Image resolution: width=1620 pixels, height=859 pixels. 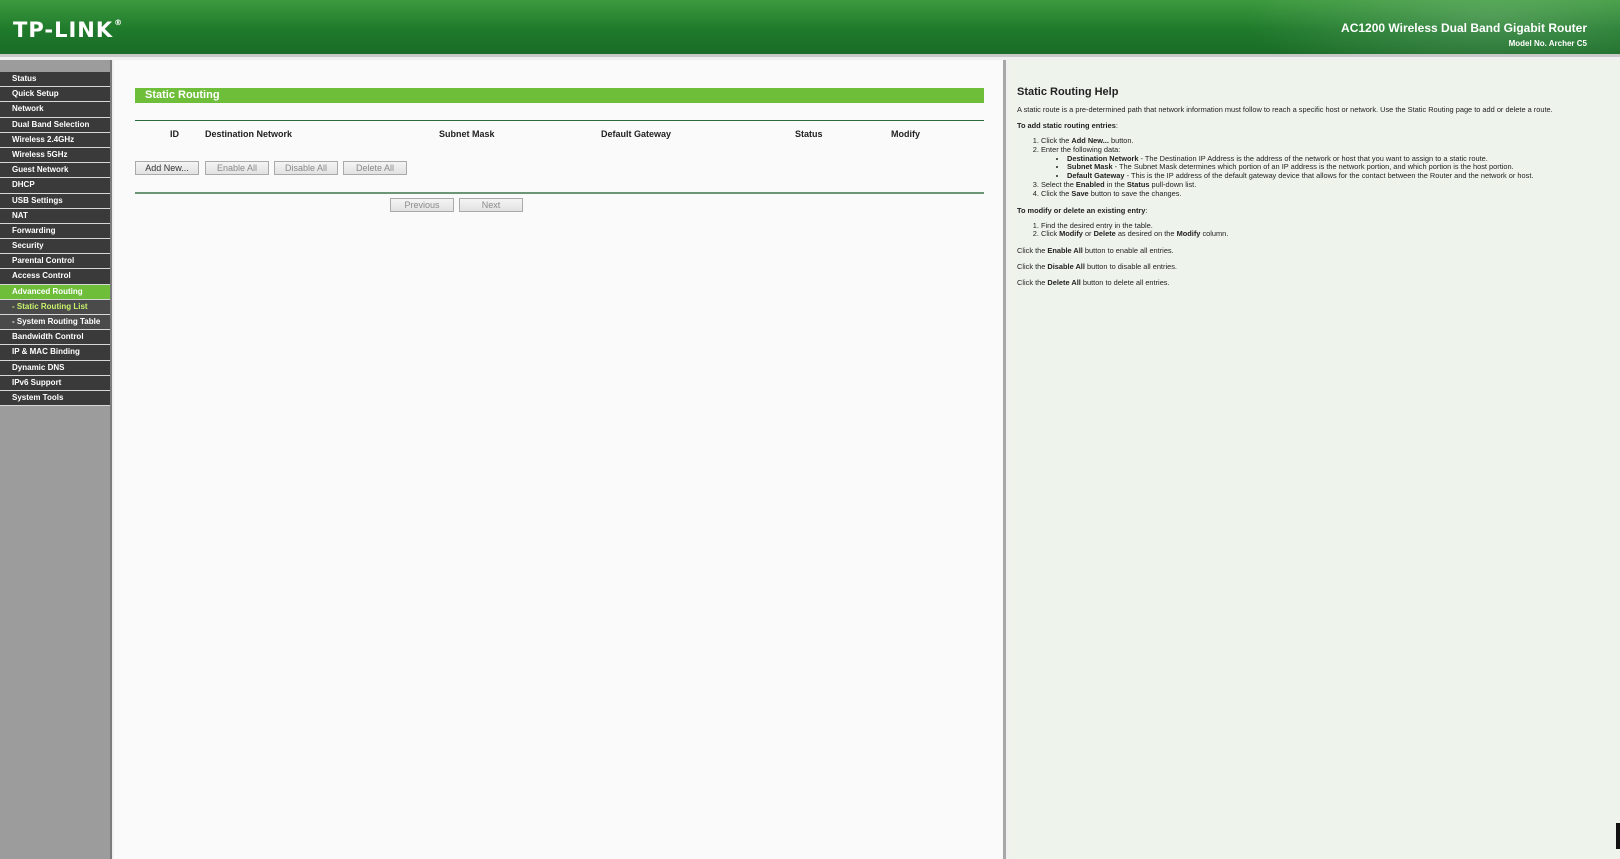 What do you see at coordinates (237, 168) in the screenshot?
I see `enable-all-button: Enable All` at bounding box center [237, 168].